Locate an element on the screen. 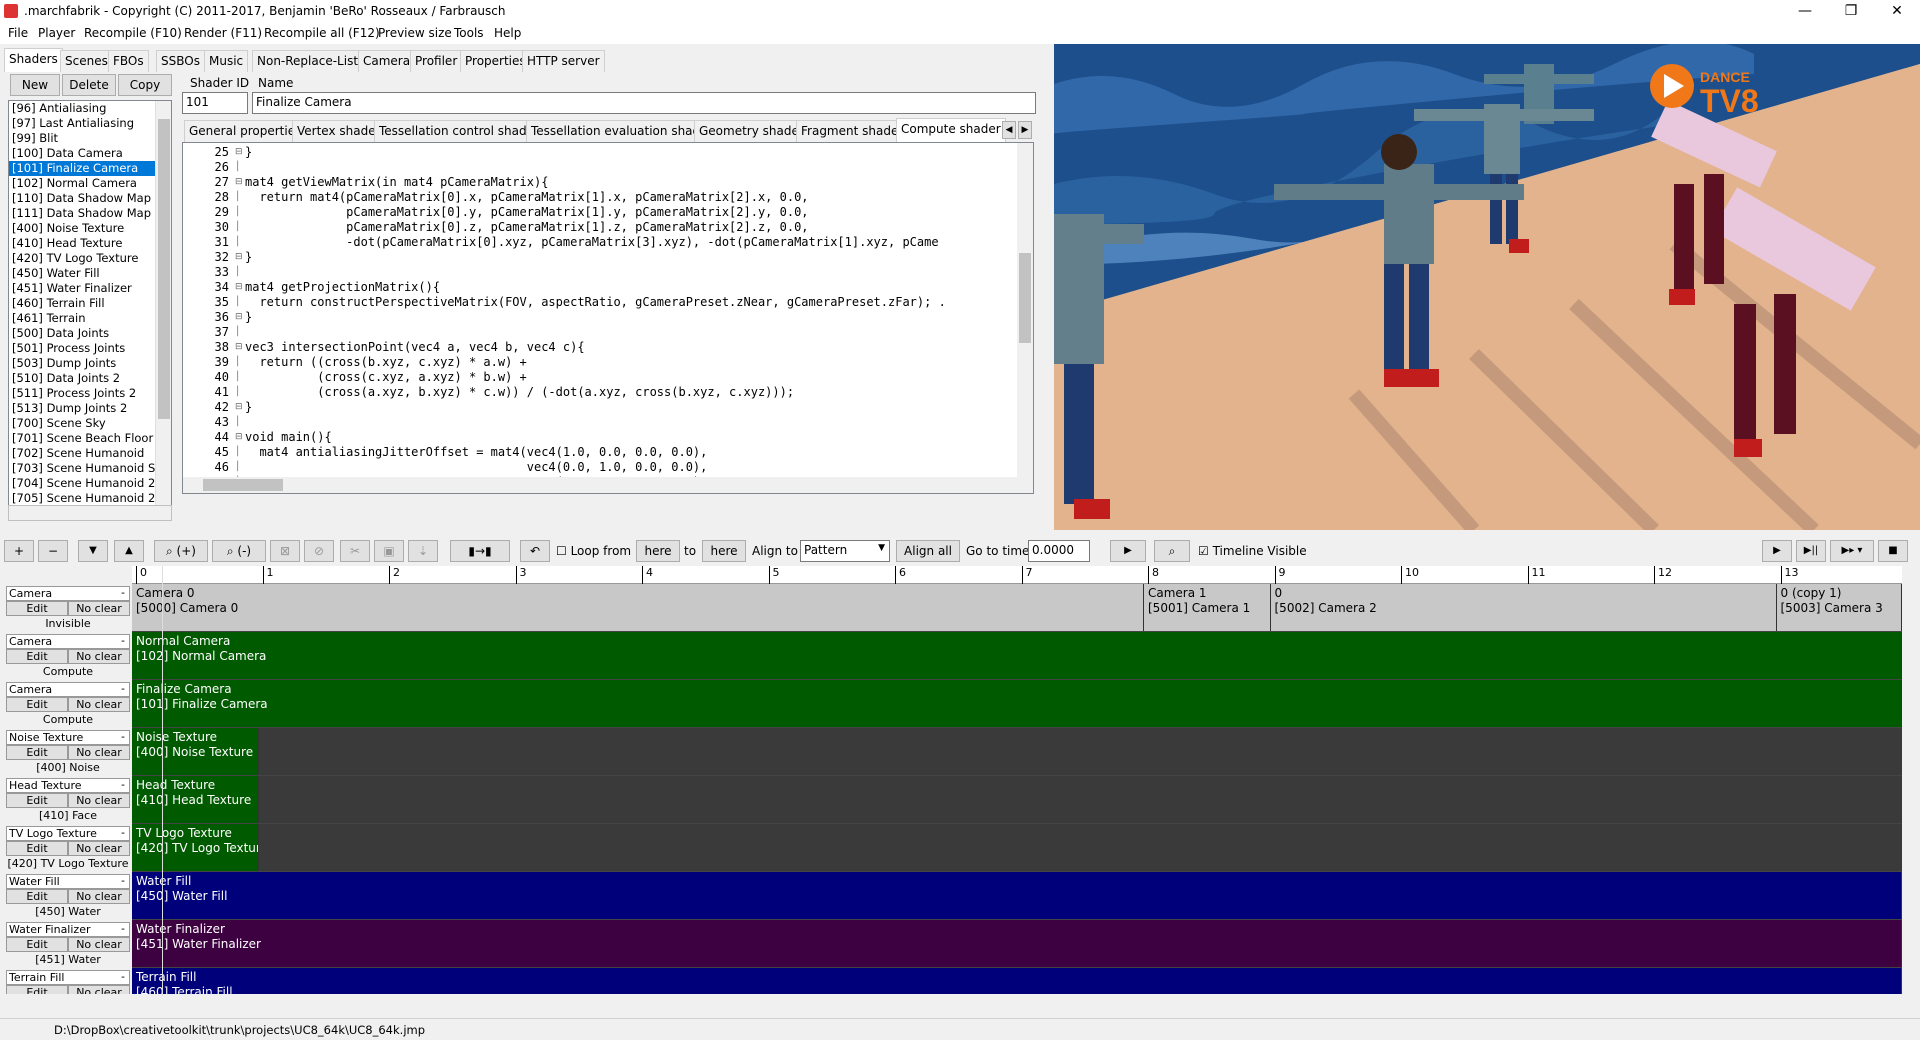 Image resolution: width=1920 pixels, height=1040 pixels. tab-scenes: Scenes is located at coordinates (86, 61).